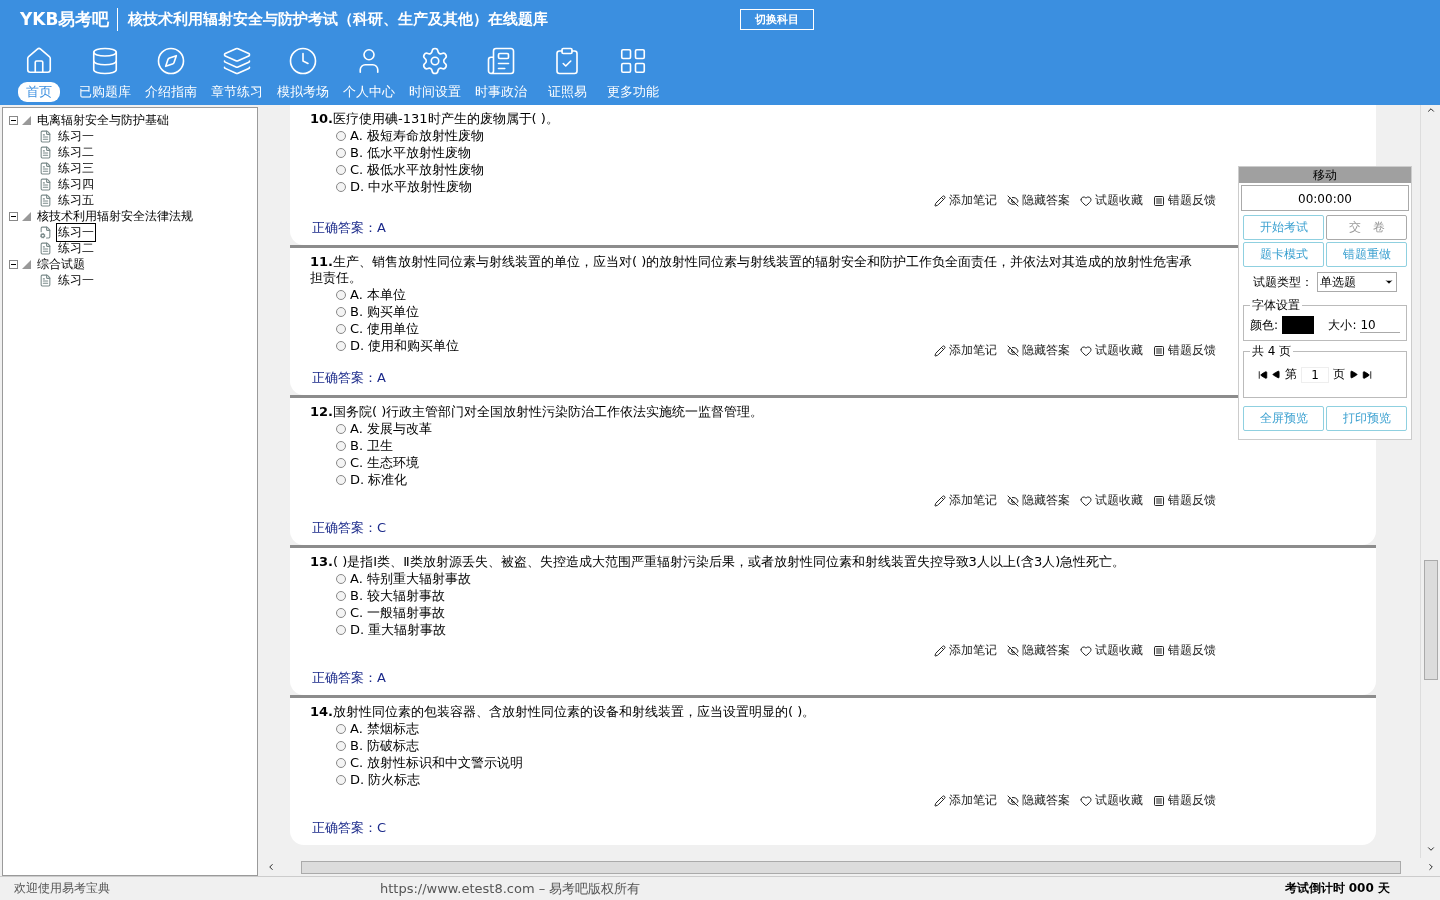 The width and height of the screenshot is (1440, 900). What do you see at coordinates (1430, 110) in the screenshot?
I see `scroll-up-icon` at bounding box center [1430, 110].